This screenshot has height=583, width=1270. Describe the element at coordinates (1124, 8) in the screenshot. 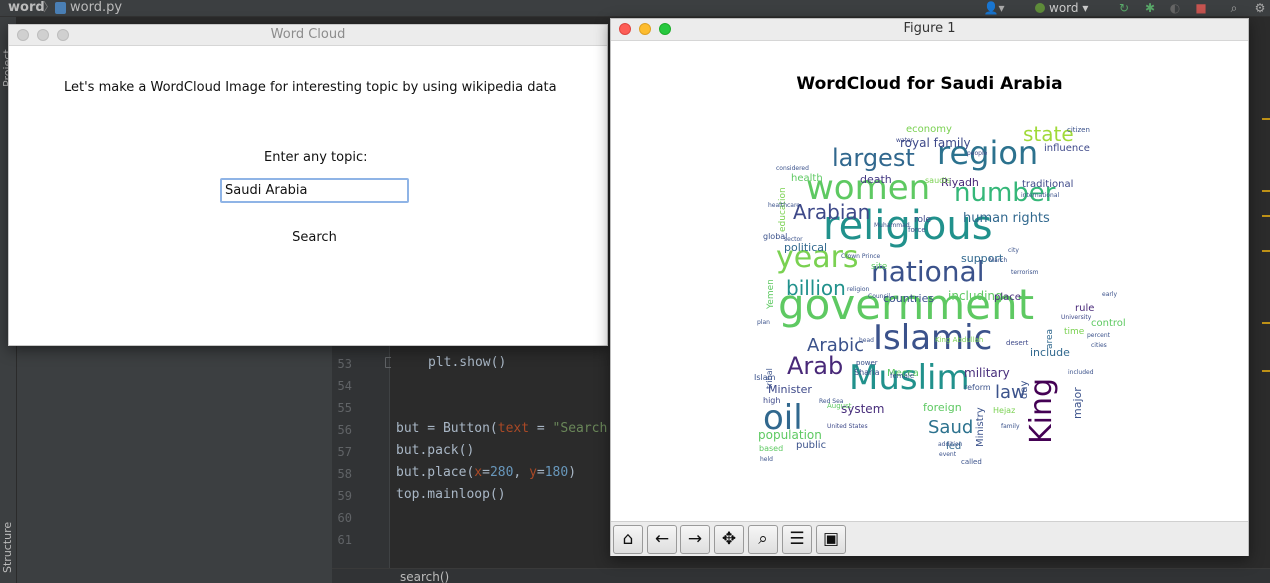

I see `rerun-icon: ↻` at that location.